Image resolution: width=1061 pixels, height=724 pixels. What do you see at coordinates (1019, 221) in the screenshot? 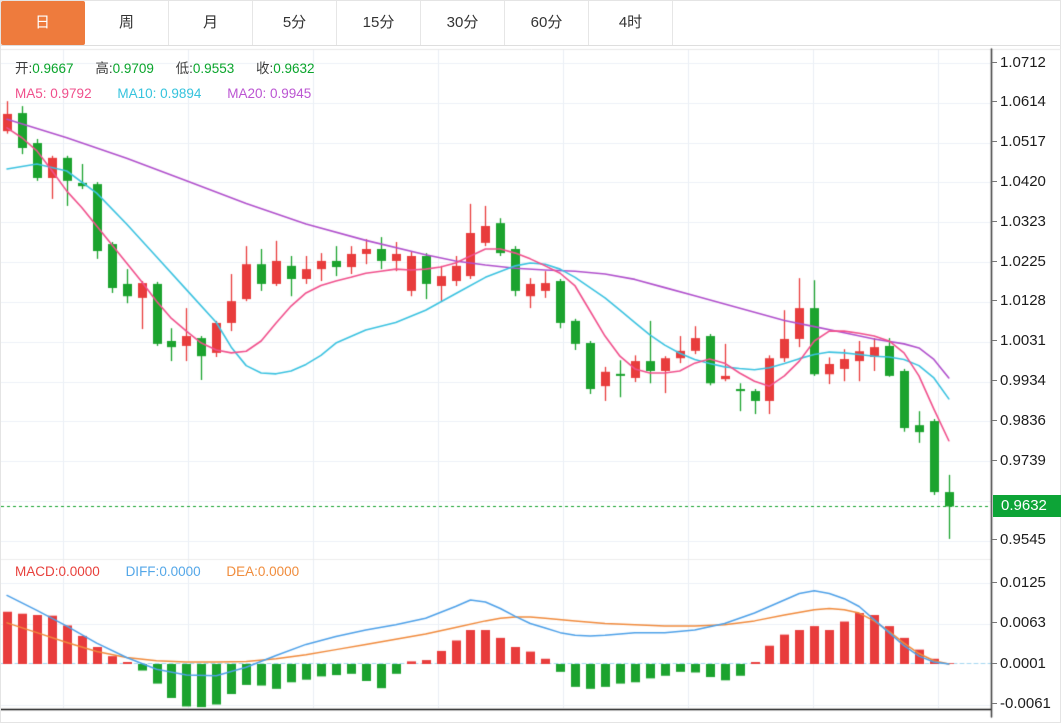
I see `price-tick-label: 1.0323` at bounding box center [1019, 221].